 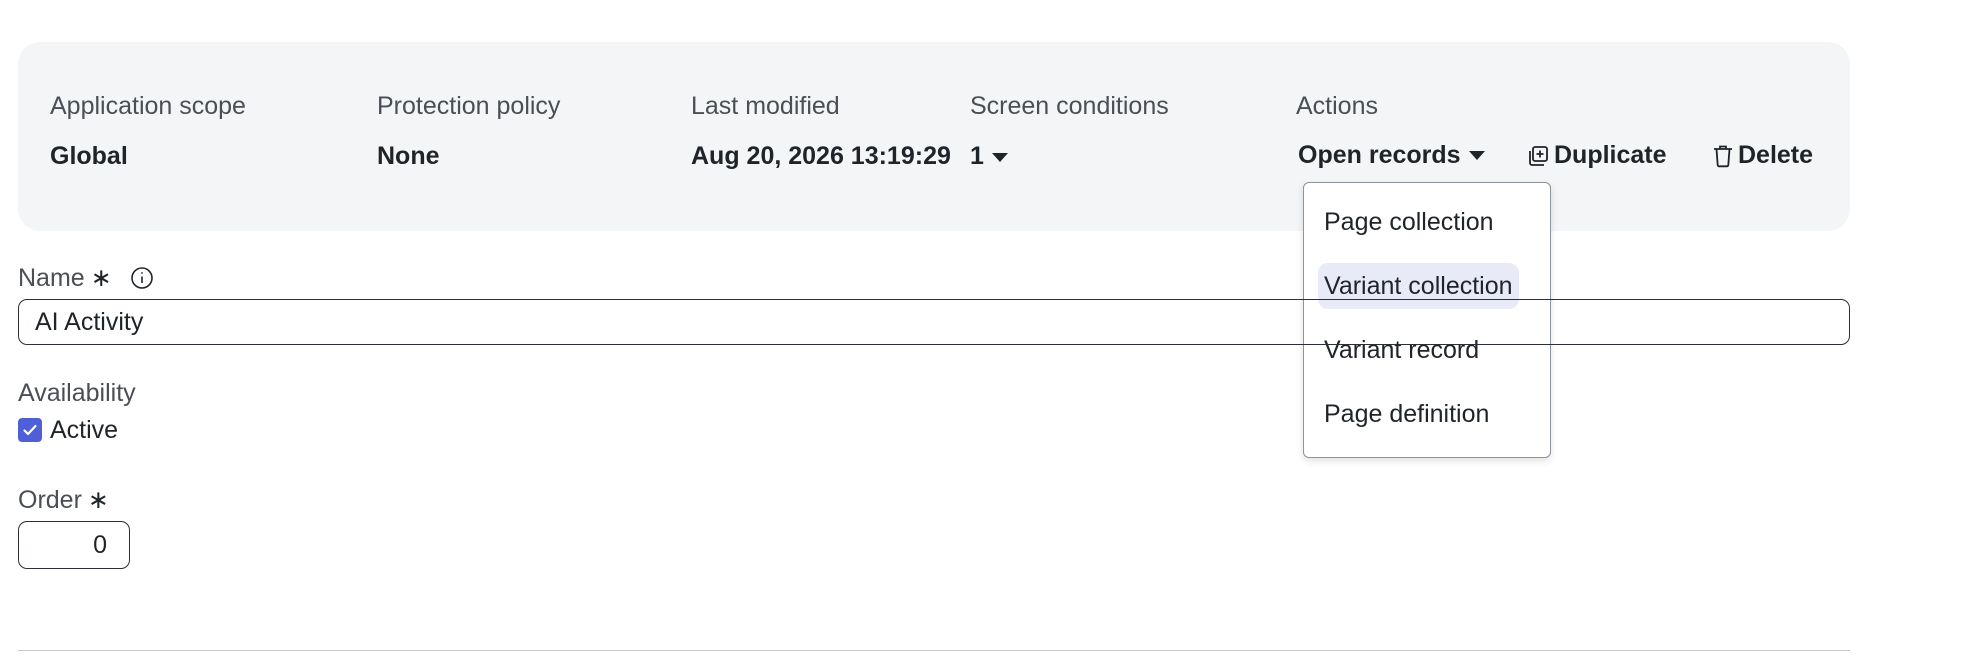 I want to click on active-checkbox-label: Active, so click(x=84, y=430).